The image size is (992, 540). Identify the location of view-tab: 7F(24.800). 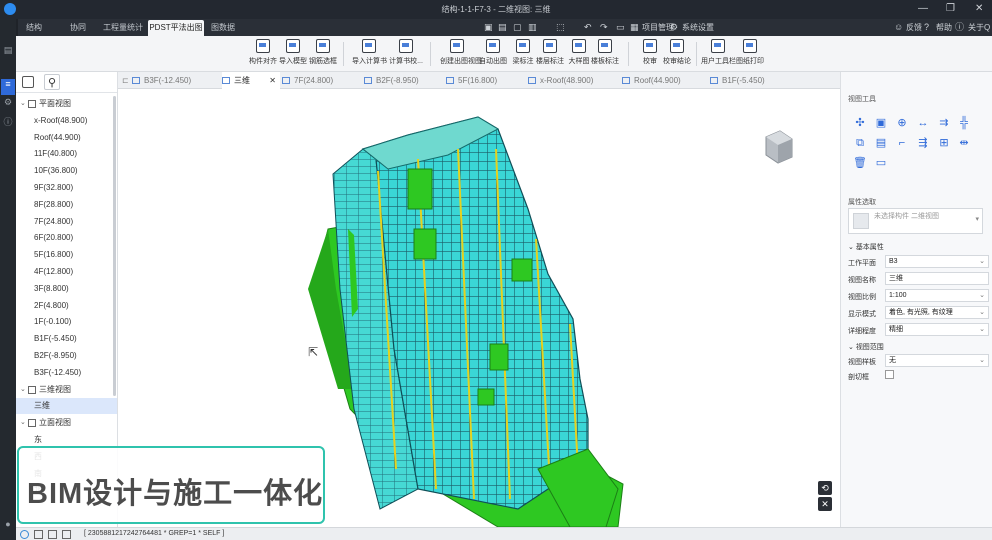
(322, 80).